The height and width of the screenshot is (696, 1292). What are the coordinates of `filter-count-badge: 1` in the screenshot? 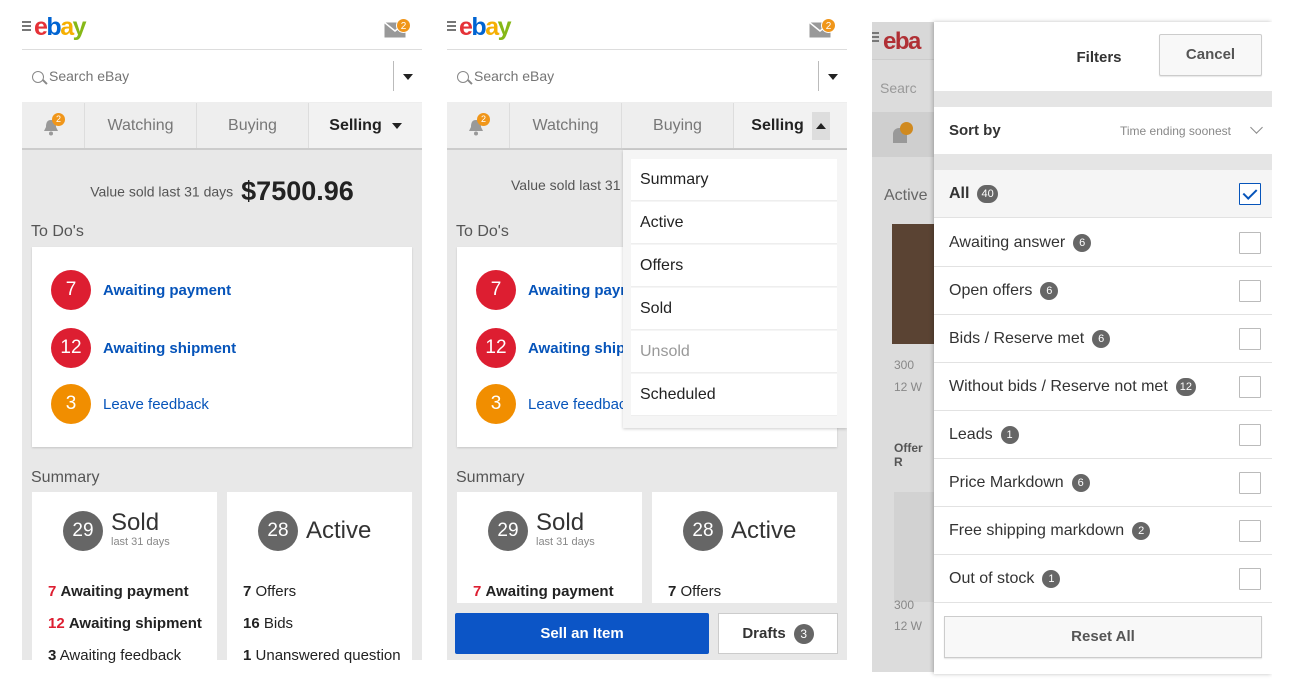 It's located at (1009, 435).